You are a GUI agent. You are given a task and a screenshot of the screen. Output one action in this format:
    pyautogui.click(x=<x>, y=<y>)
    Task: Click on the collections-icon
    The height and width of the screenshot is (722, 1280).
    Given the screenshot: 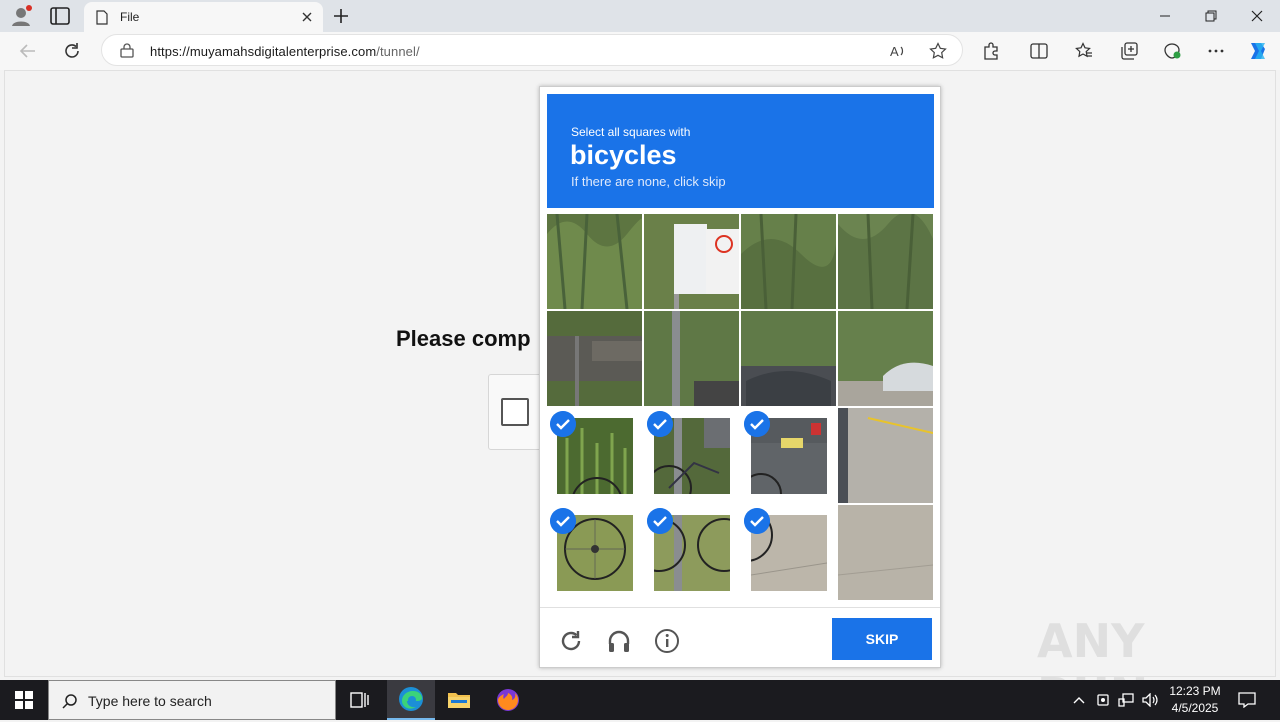 What is the action you would take?
    pyautogui.click(x=1129, y=51)
    